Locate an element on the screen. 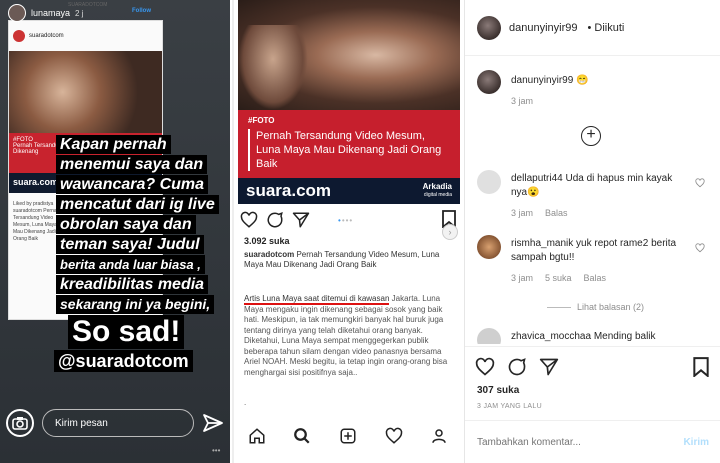  comment-user: danunyinyir99 is located at coordinates (542, 80).